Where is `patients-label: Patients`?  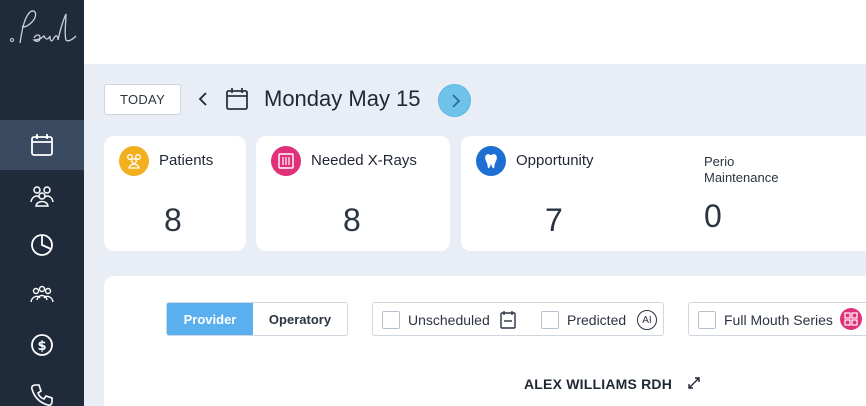 patients-label: Patients is located at coordinates (186, 160).